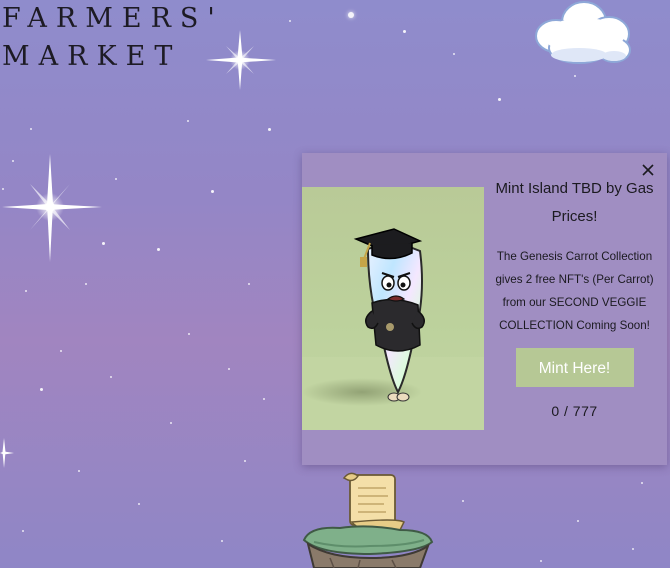  I want to click on brand-logo: FARMERS' MARKET, so click(113, 38).